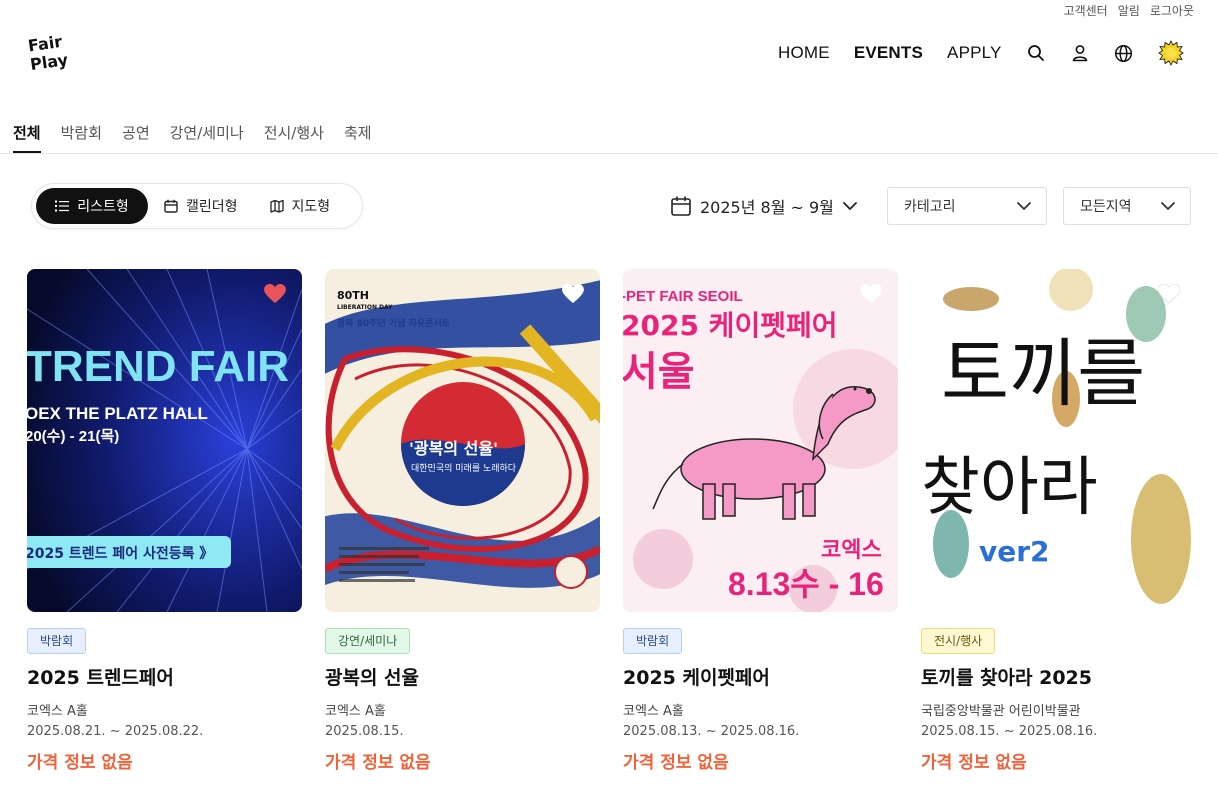 This screenshot has height=788, width=1218. I want to click on poster-line: 코엑스, so click(851, 550).